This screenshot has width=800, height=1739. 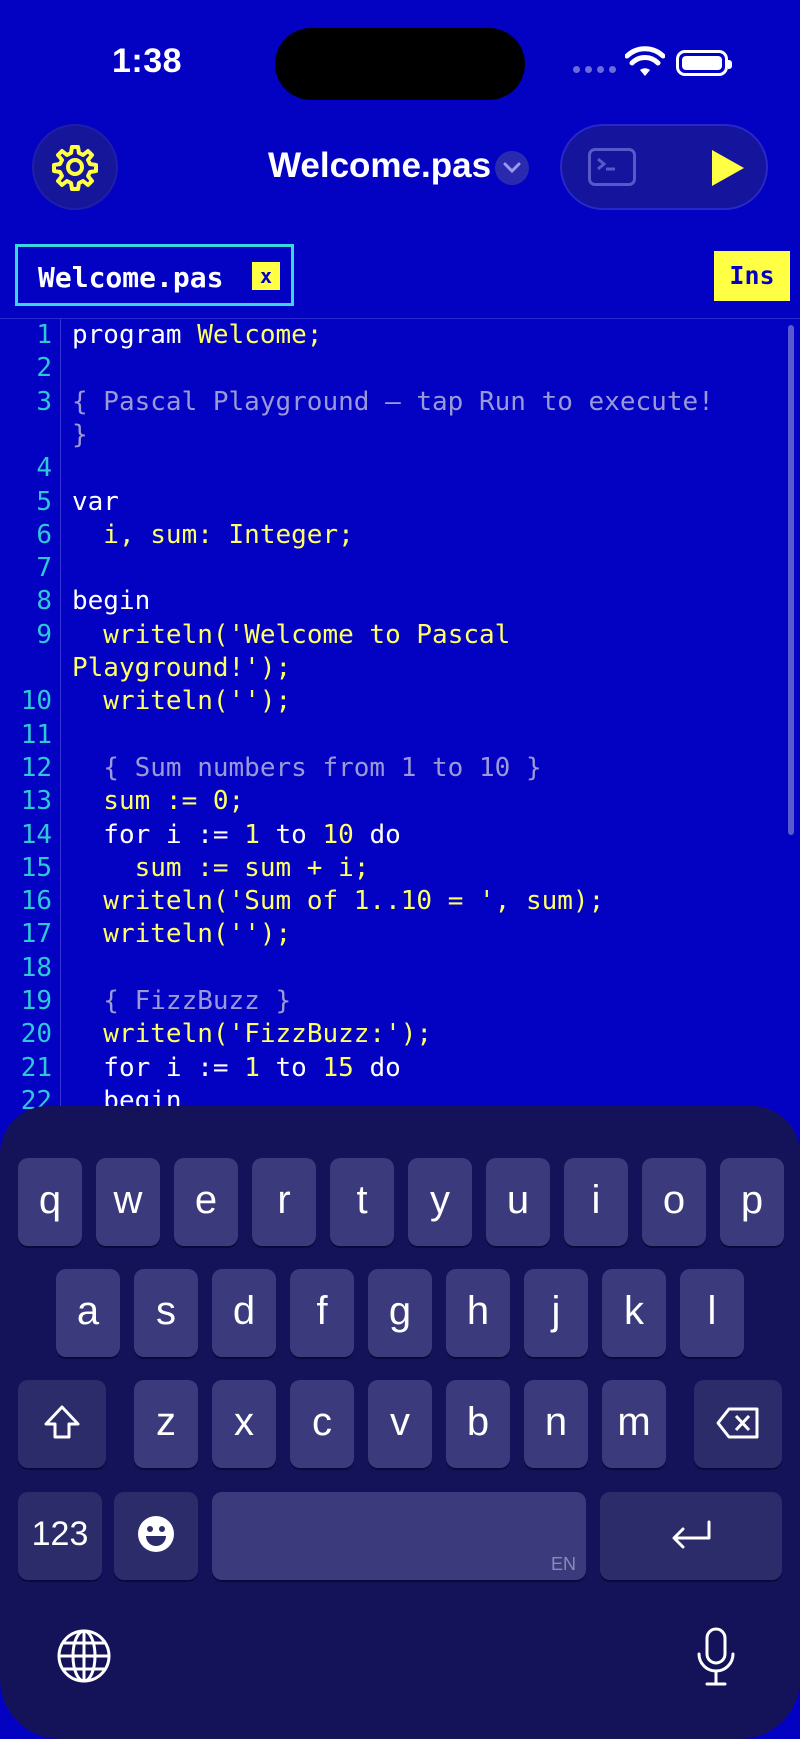 I want to click on line-number: 17, so click(x=36, y=934).